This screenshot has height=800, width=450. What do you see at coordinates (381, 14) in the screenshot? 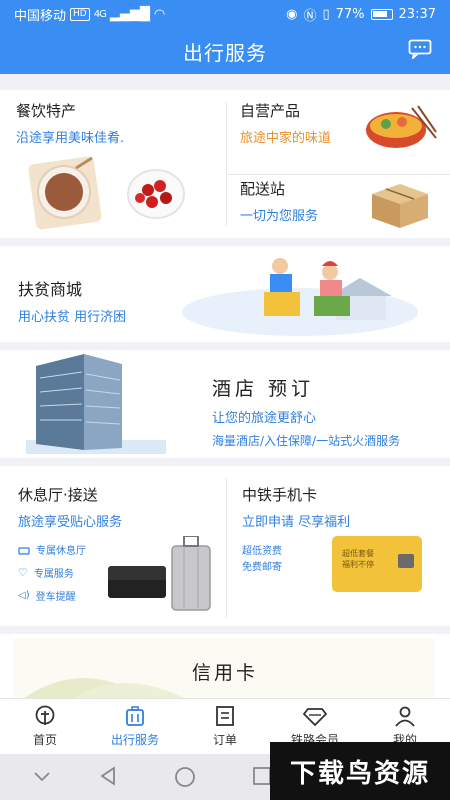
I see `battery-icon` at bounding box center [381, 14].